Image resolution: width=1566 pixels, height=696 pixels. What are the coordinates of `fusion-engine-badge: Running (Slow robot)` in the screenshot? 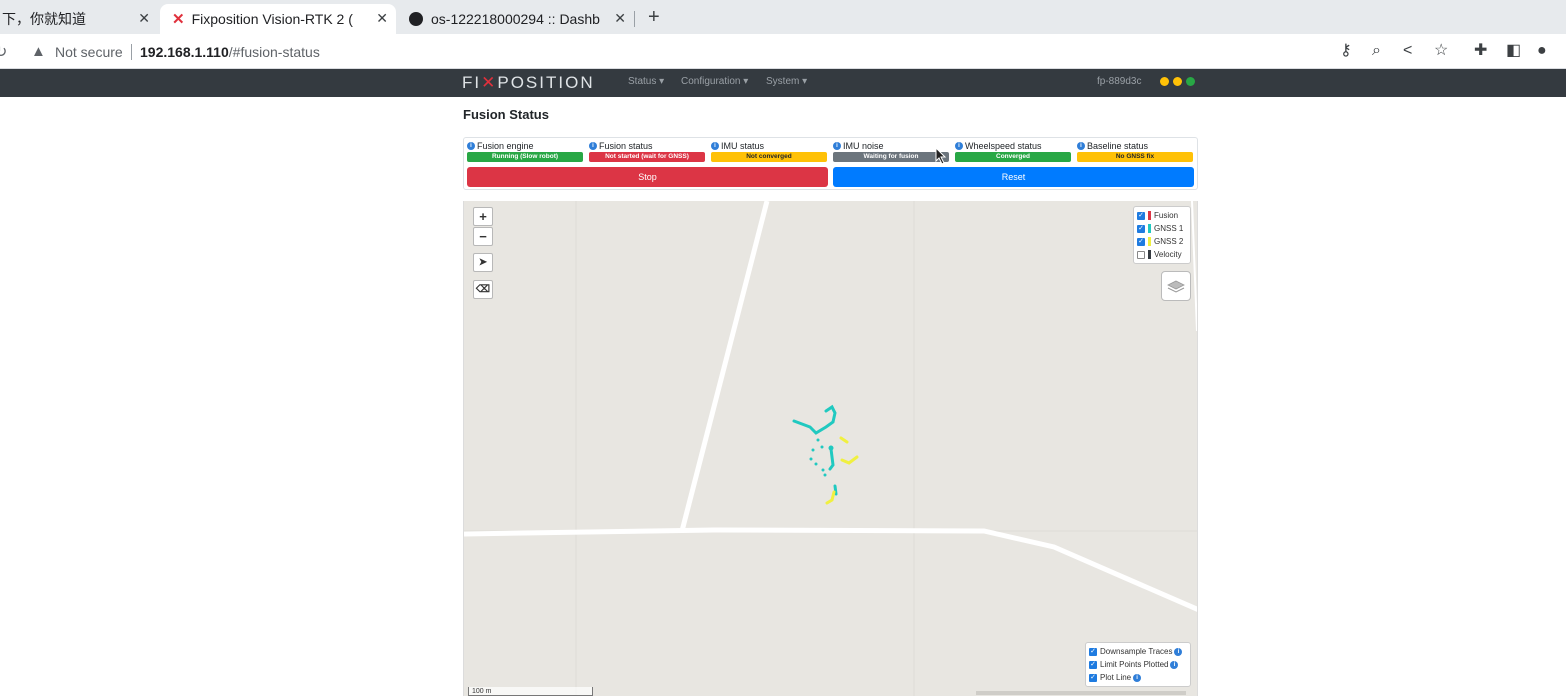 It's located at (525, 157).